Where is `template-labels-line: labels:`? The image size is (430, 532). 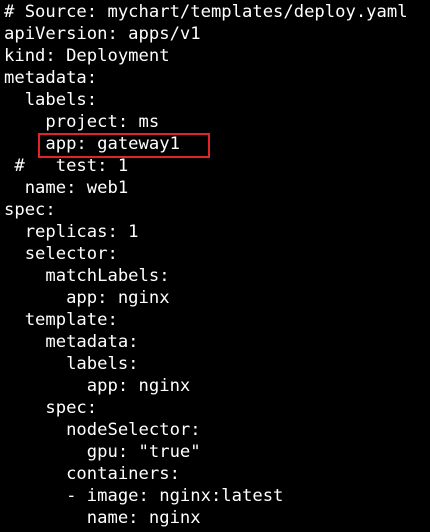
template-labels-line: labels: is located at coordinates (71, 364).